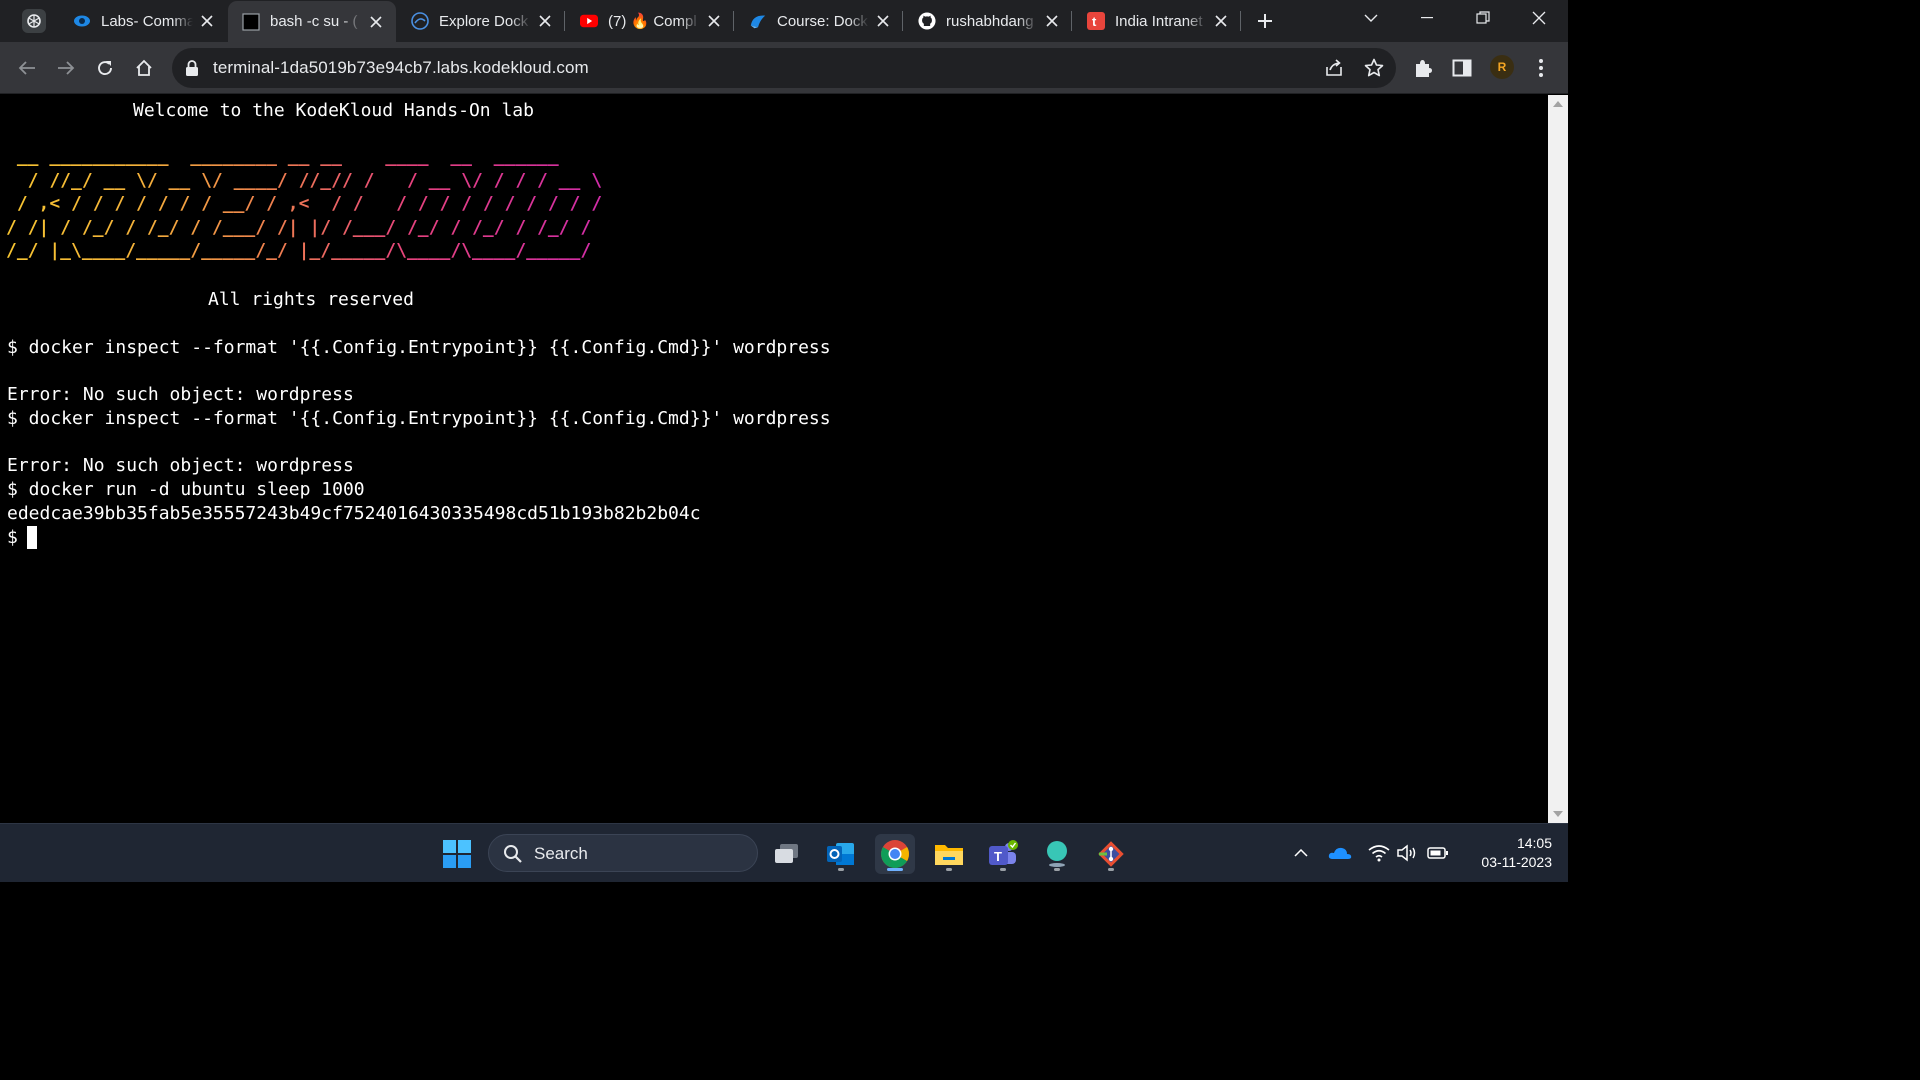 The image size is (1920, 1080). I want to click on tab-explore-docker: Explore Dock, so click(481, 21).